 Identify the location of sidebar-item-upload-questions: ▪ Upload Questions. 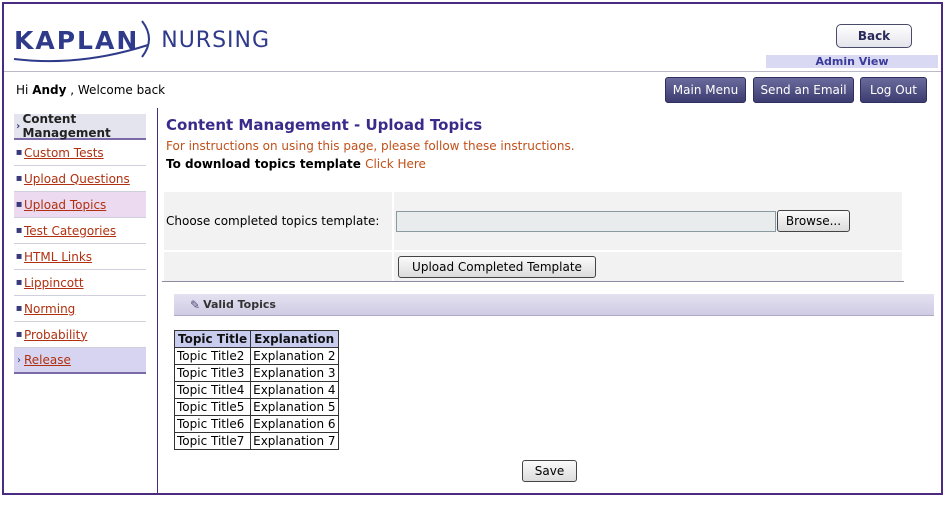
(80, 179).